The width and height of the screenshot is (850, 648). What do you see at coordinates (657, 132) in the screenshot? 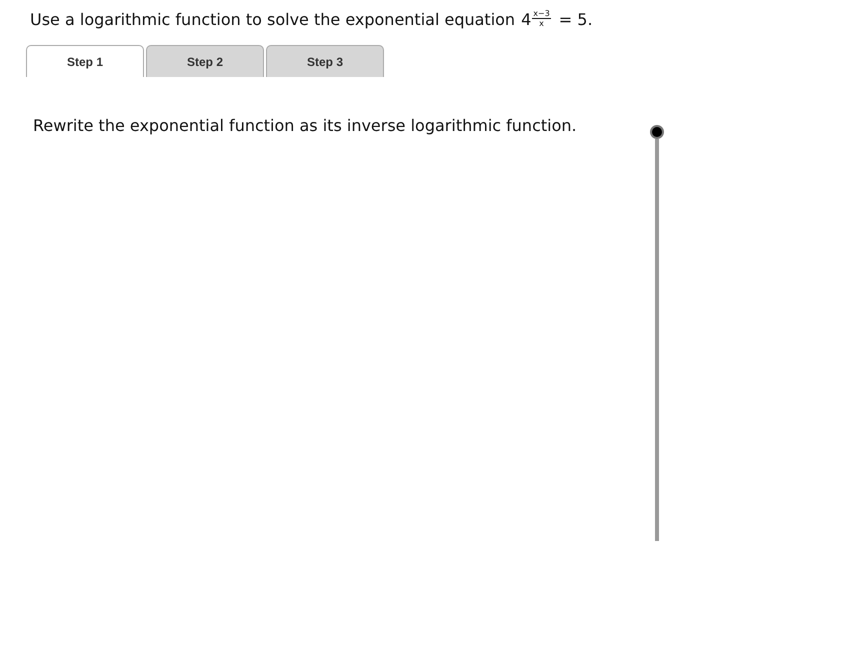
I see `slider-thumb` at bounding box center [657, 132].